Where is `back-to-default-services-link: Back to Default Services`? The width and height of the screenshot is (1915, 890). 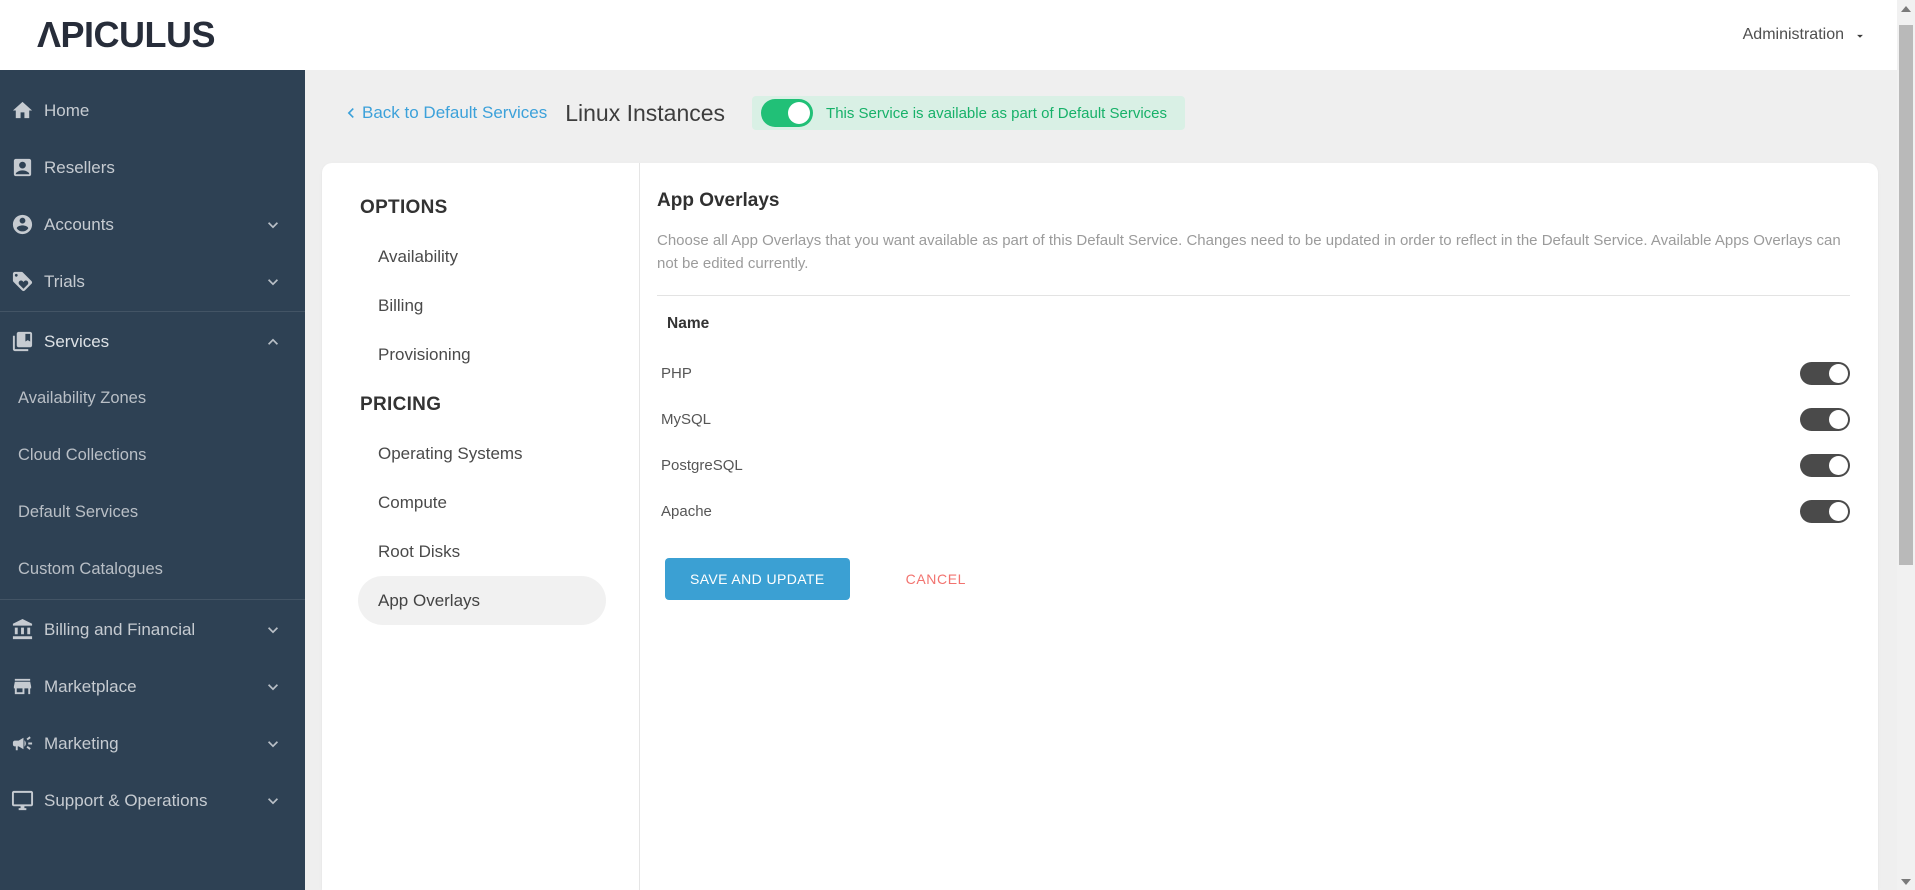
back-to-default-services-link: Back to Default Services is located at coordinates (444, 113).